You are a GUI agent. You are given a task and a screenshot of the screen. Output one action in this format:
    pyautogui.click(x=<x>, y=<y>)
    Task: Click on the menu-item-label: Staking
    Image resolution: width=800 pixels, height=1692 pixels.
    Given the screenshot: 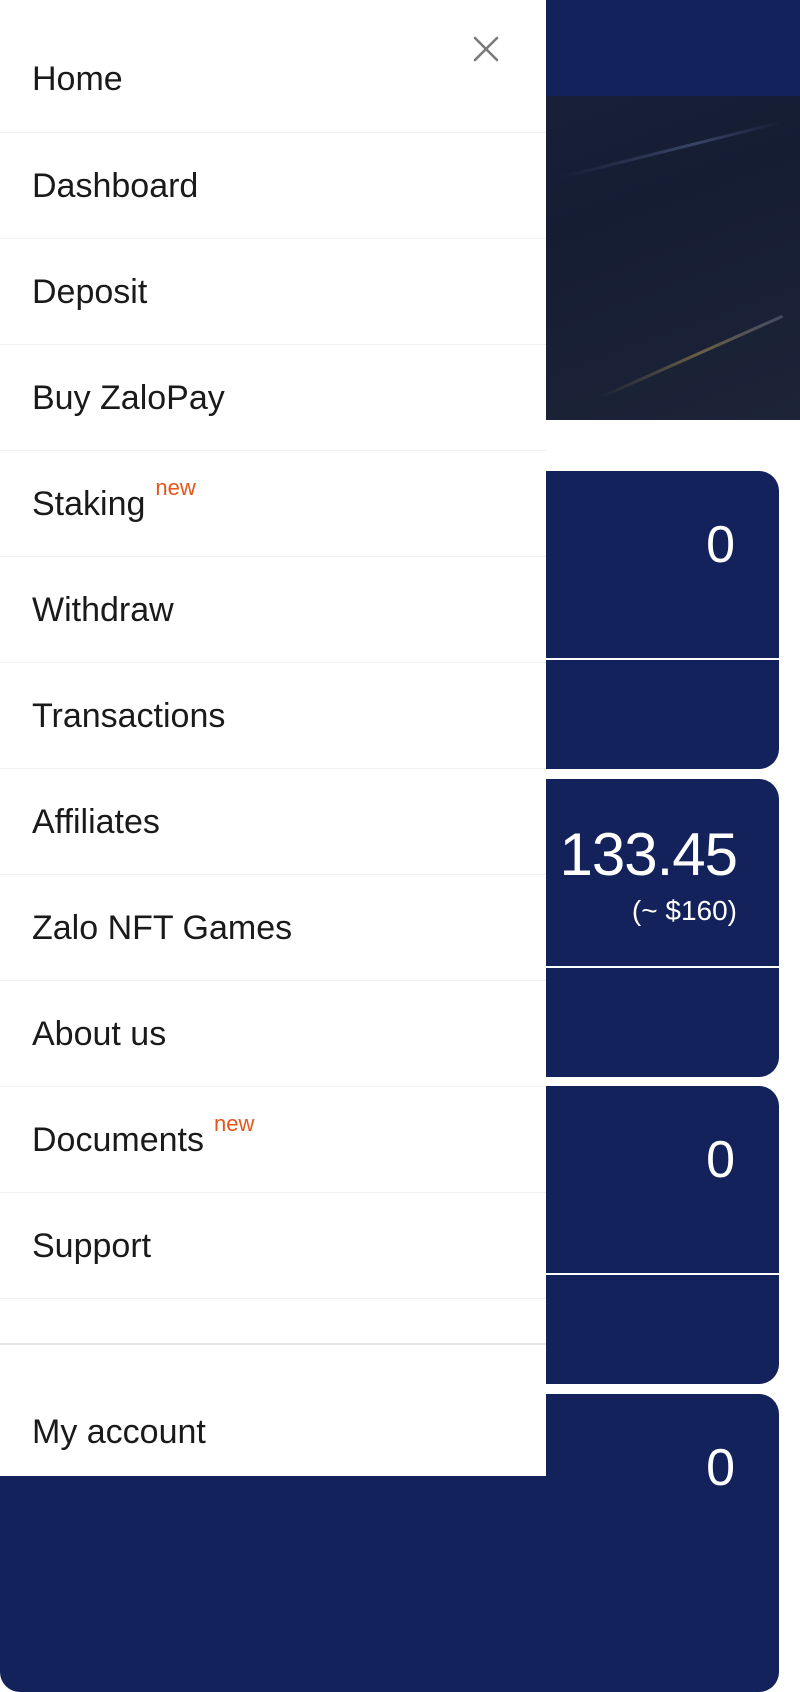 What is the action you would take?
    pyautogui.click(x=89, y=503)
    